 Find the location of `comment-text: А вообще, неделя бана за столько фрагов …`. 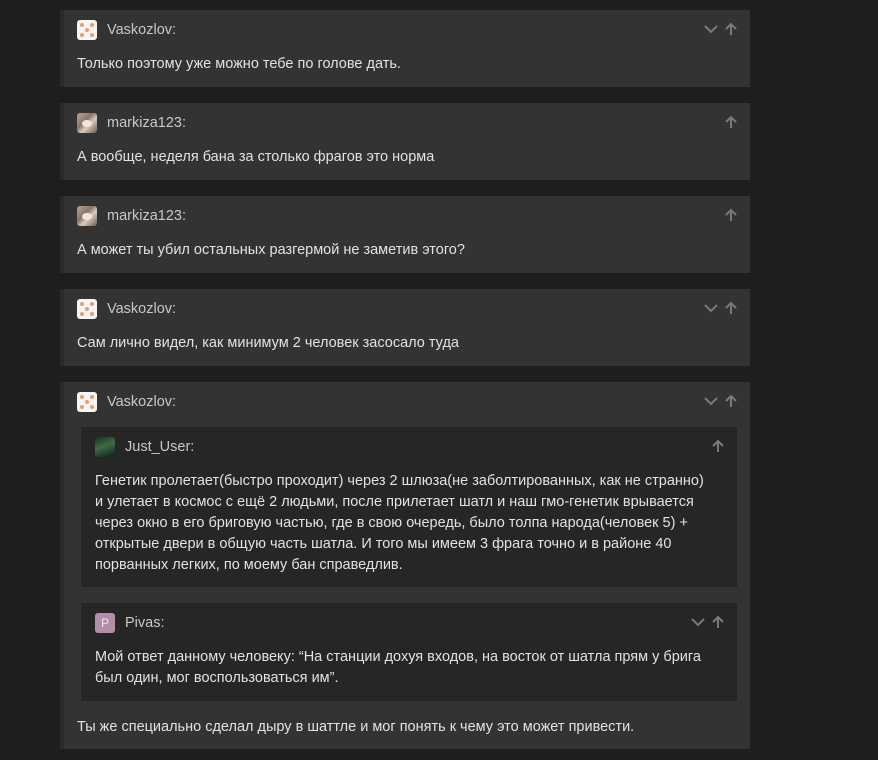

comment-text: А вообще, неделя бана за столько фрагов … is located at coordinates (256, 157).